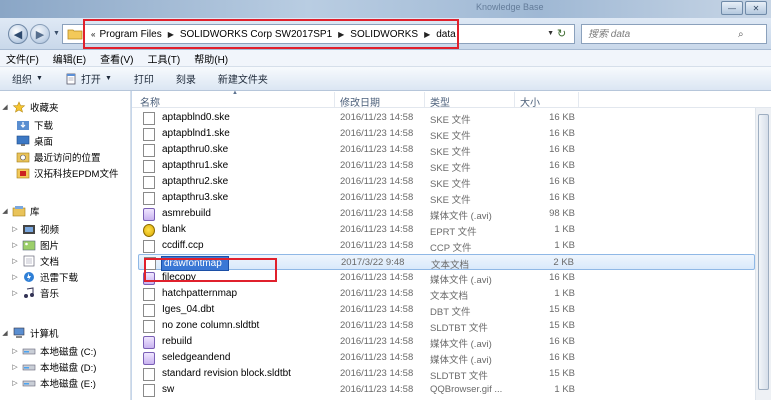  What do you see at coordinates (168, 389) in the screenshot?
I see `file-name: sw` at bounding box center [168, 389].